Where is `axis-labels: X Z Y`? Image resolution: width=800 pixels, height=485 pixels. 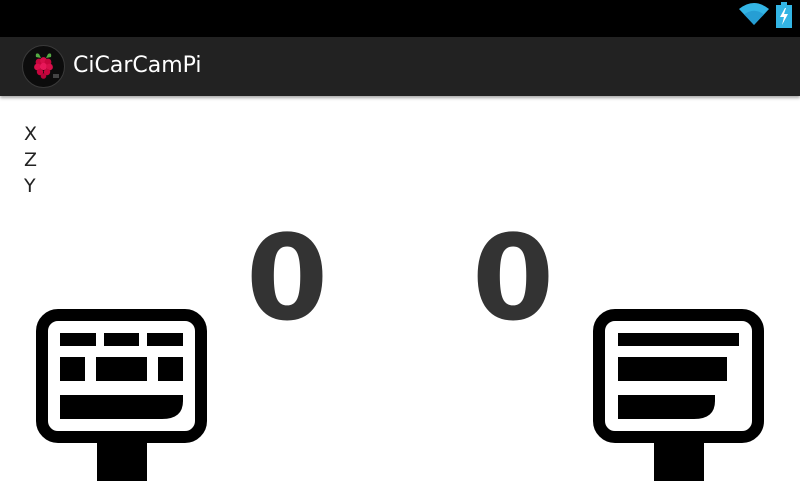 axis-labels: X Z Y is located at coordinates (30, 160).